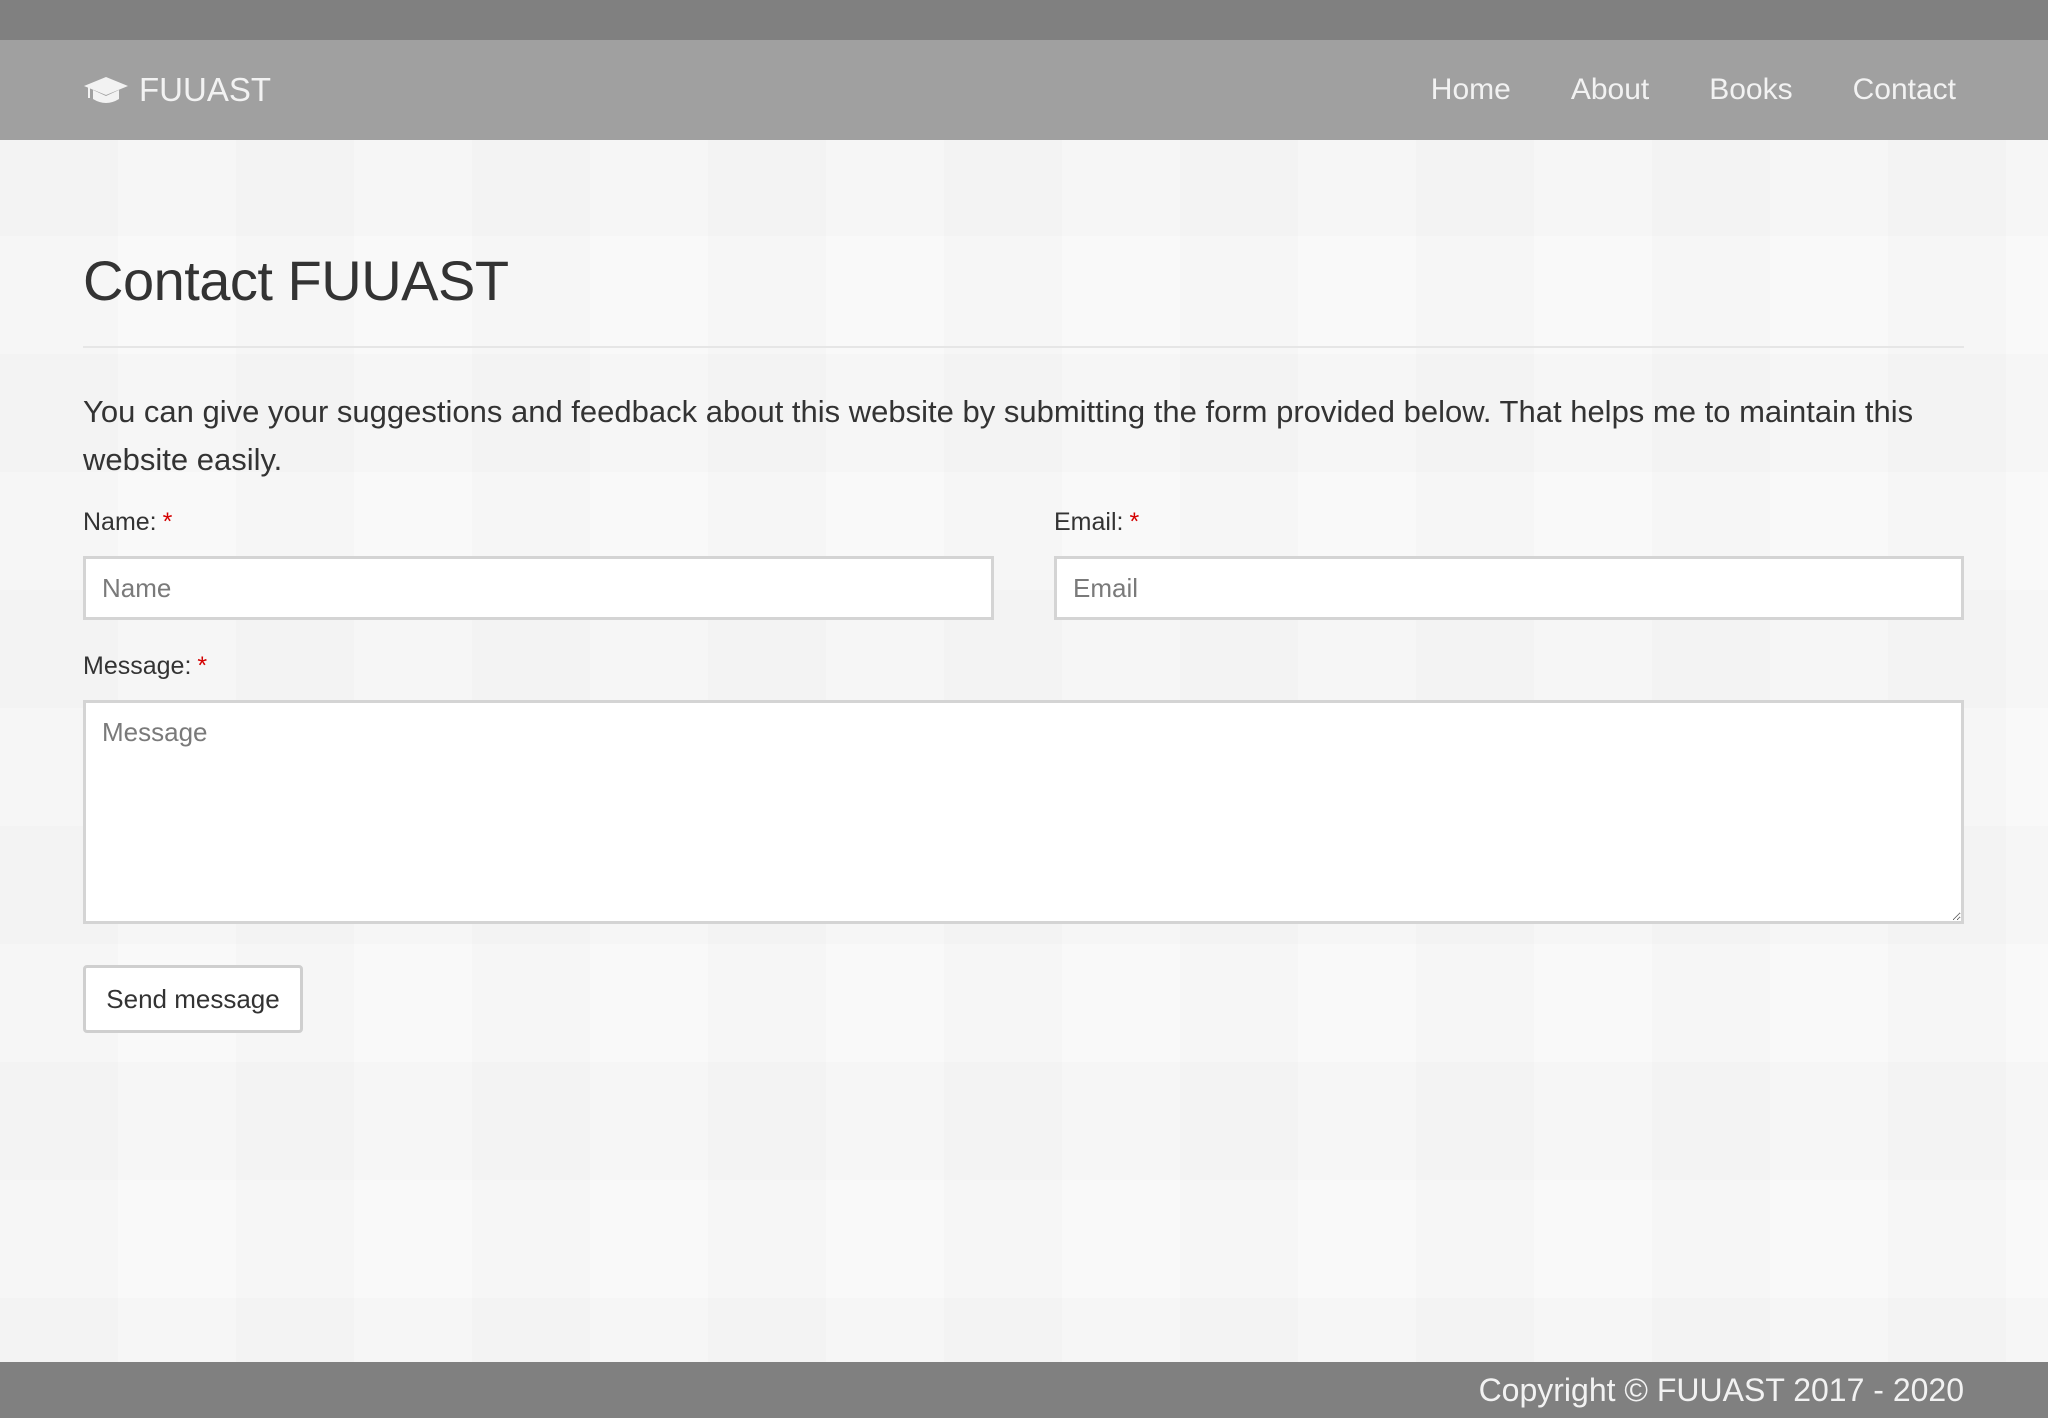  What do you see at coordinates (137, 666) in the screenshot?
I see `message-label-text: Message:` at bounding box center [137, 666].